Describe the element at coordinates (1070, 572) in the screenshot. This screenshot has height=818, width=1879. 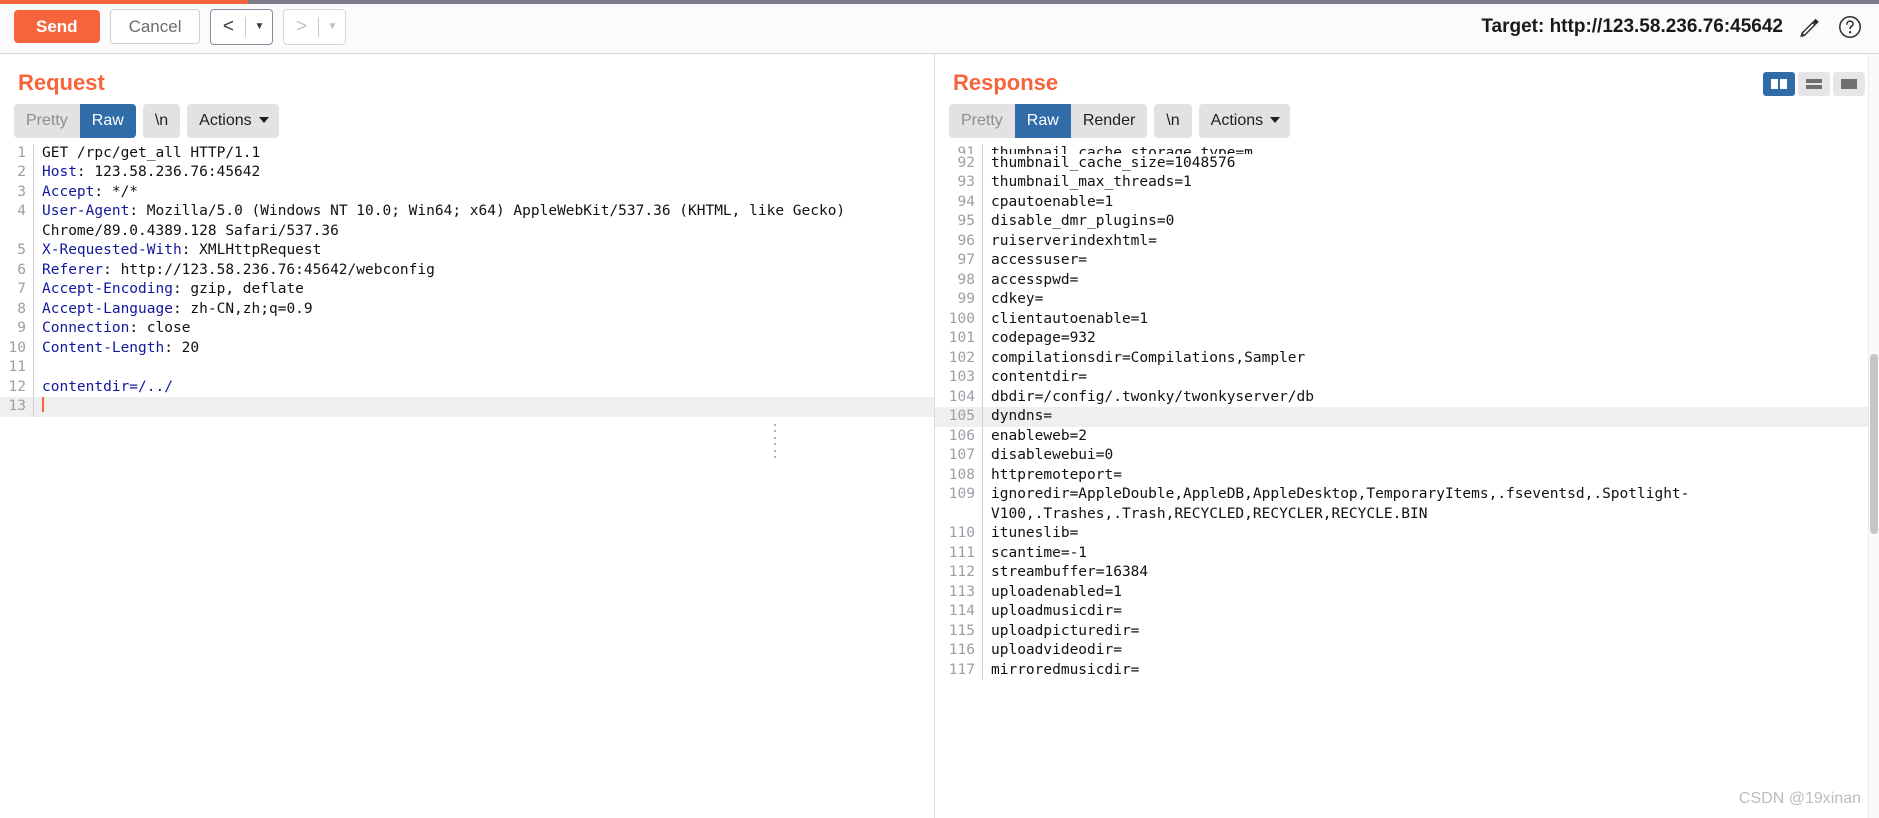
I see `line-text: streambuffer=16384` at that location.